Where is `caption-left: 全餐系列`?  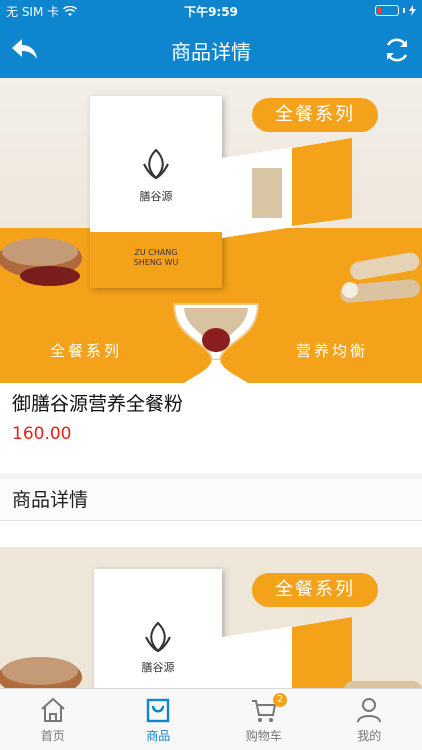 caption-left: 全餐系列 is located at coordinates (86, 351).